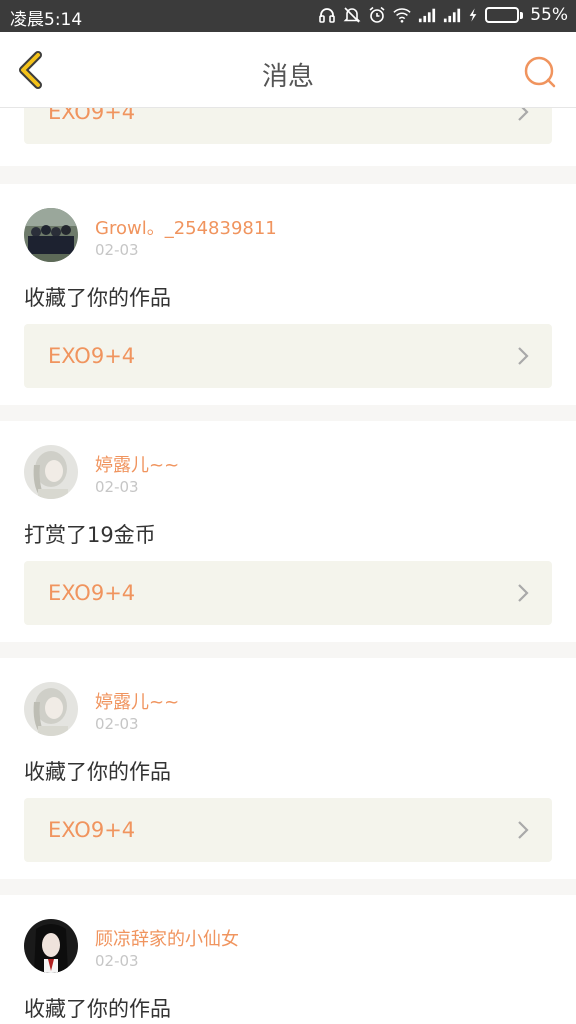  I want to click on mute-bell-icon, so click(352, 15).